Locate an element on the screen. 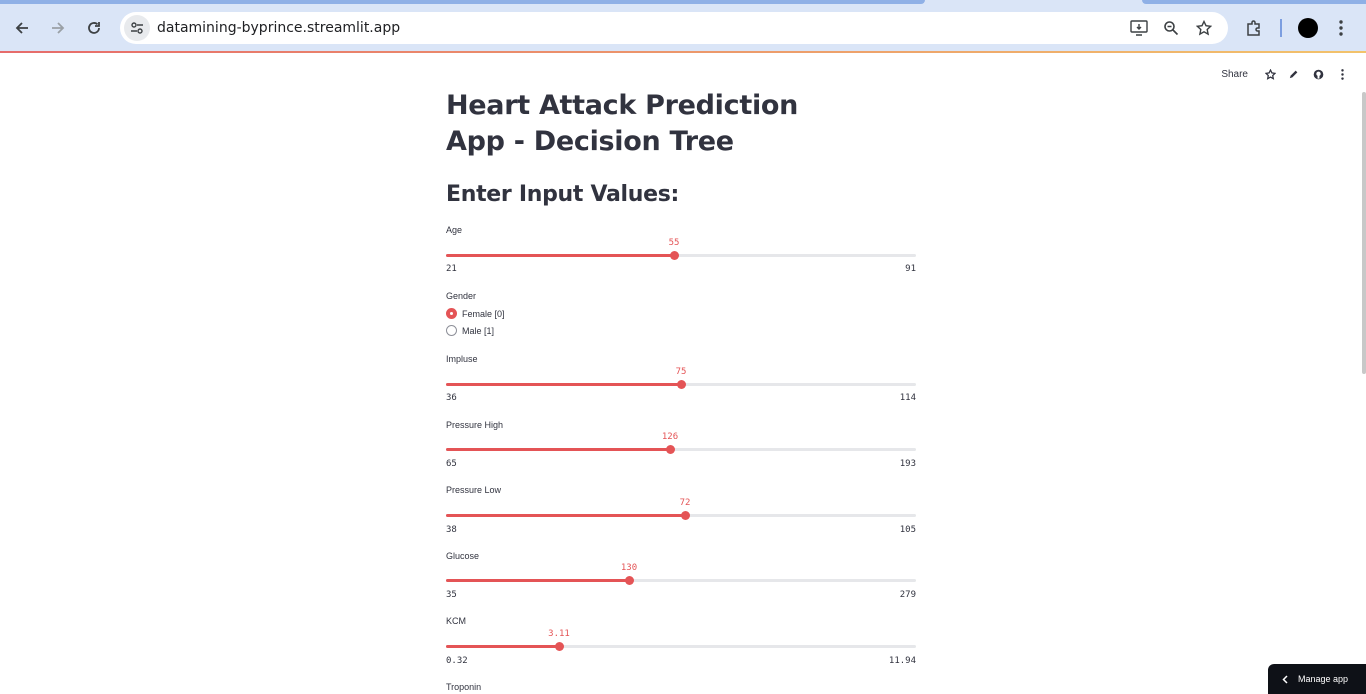 The image size is (1366, 694). slider-value: 55 is located at coordinates (674, 243).